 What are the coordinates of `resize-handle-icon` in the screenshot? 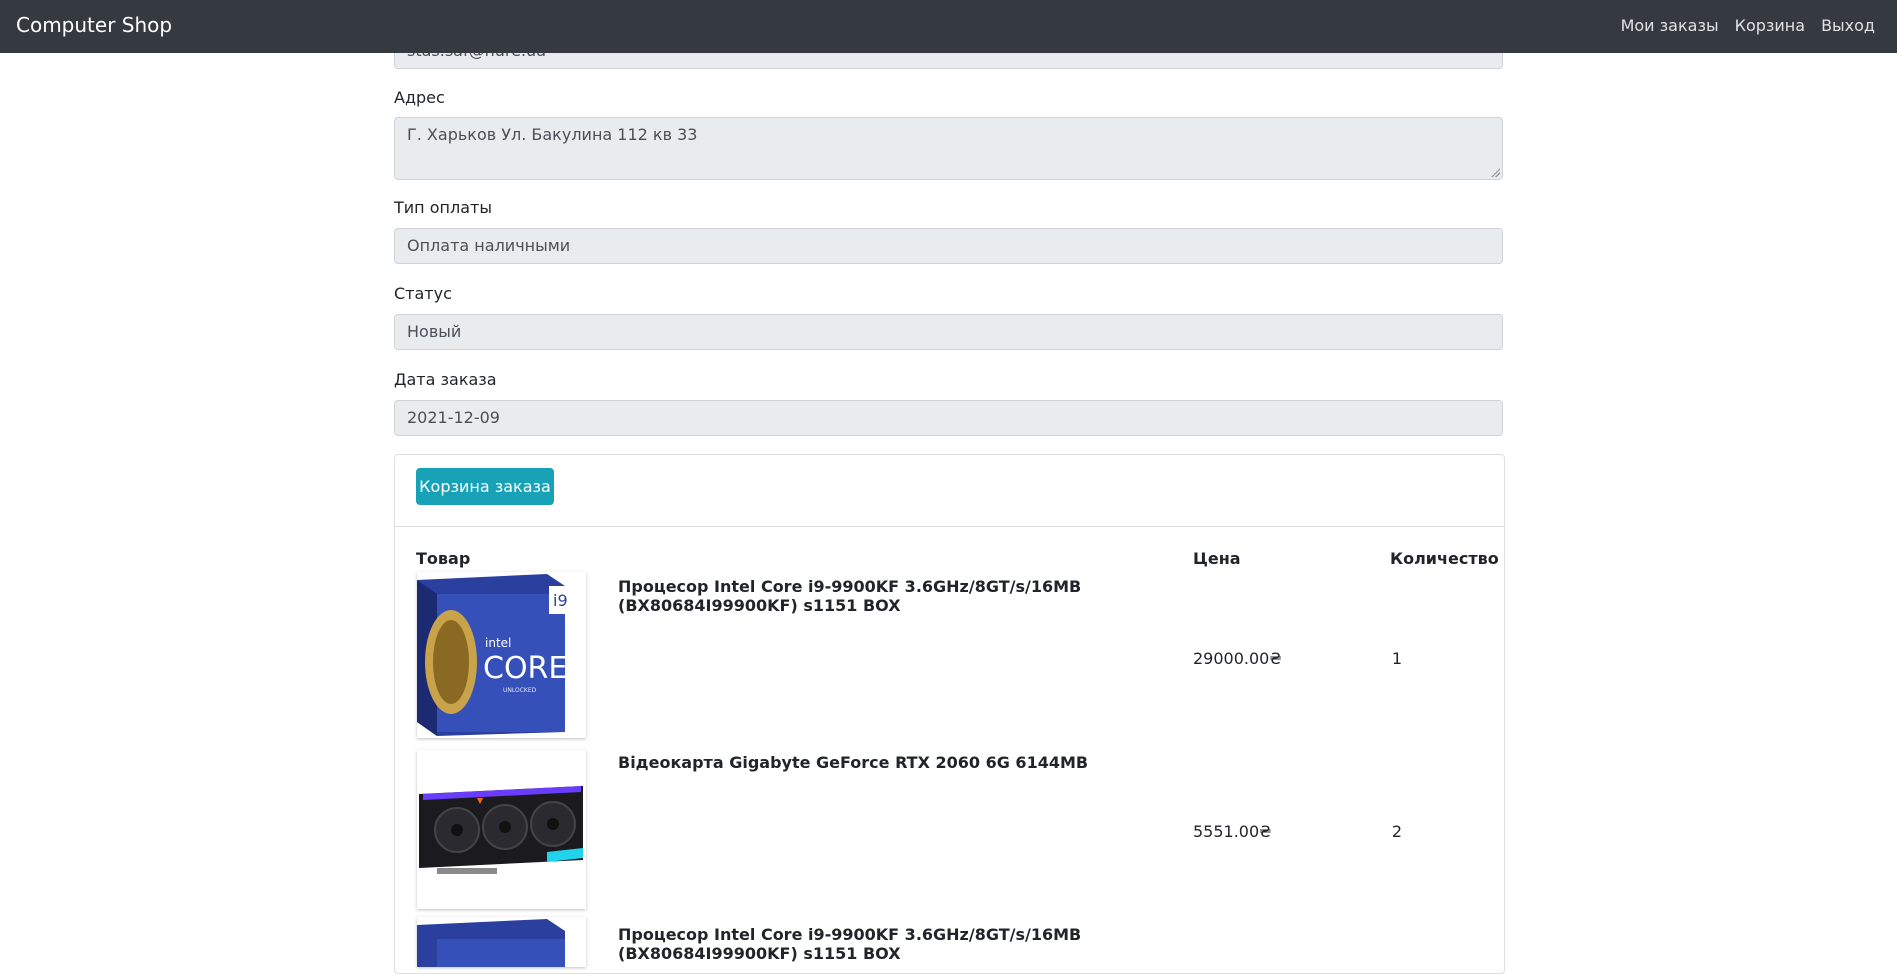 It's located at (1495, 172).